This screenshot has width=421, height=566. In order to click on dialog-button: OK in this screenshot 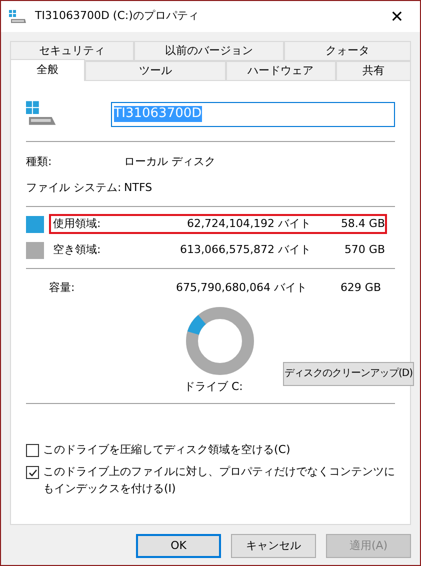, I will do `click(178, 546)`.